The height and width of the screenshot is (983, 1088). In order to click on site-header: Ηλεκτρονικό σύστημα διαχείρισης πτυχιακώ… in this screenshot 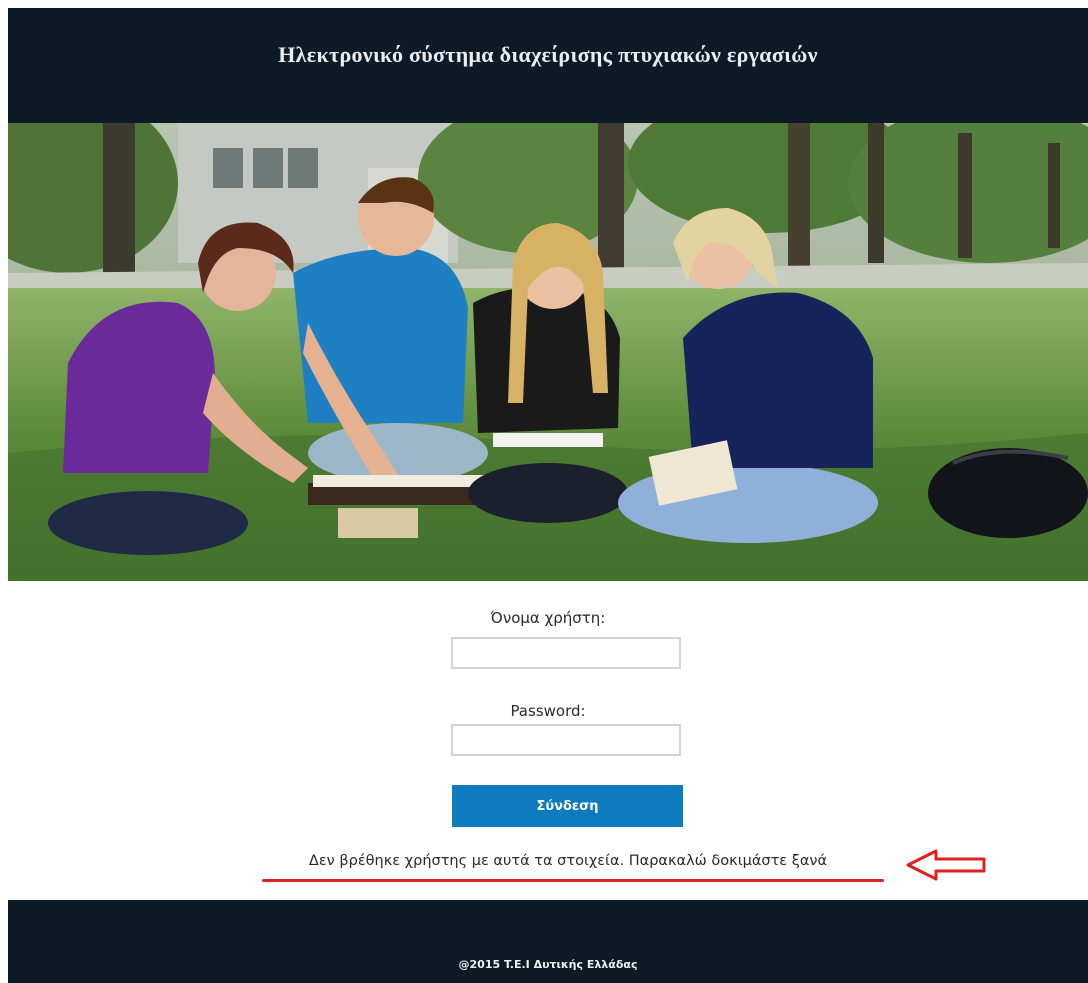, I will do `click(548, 65)`.